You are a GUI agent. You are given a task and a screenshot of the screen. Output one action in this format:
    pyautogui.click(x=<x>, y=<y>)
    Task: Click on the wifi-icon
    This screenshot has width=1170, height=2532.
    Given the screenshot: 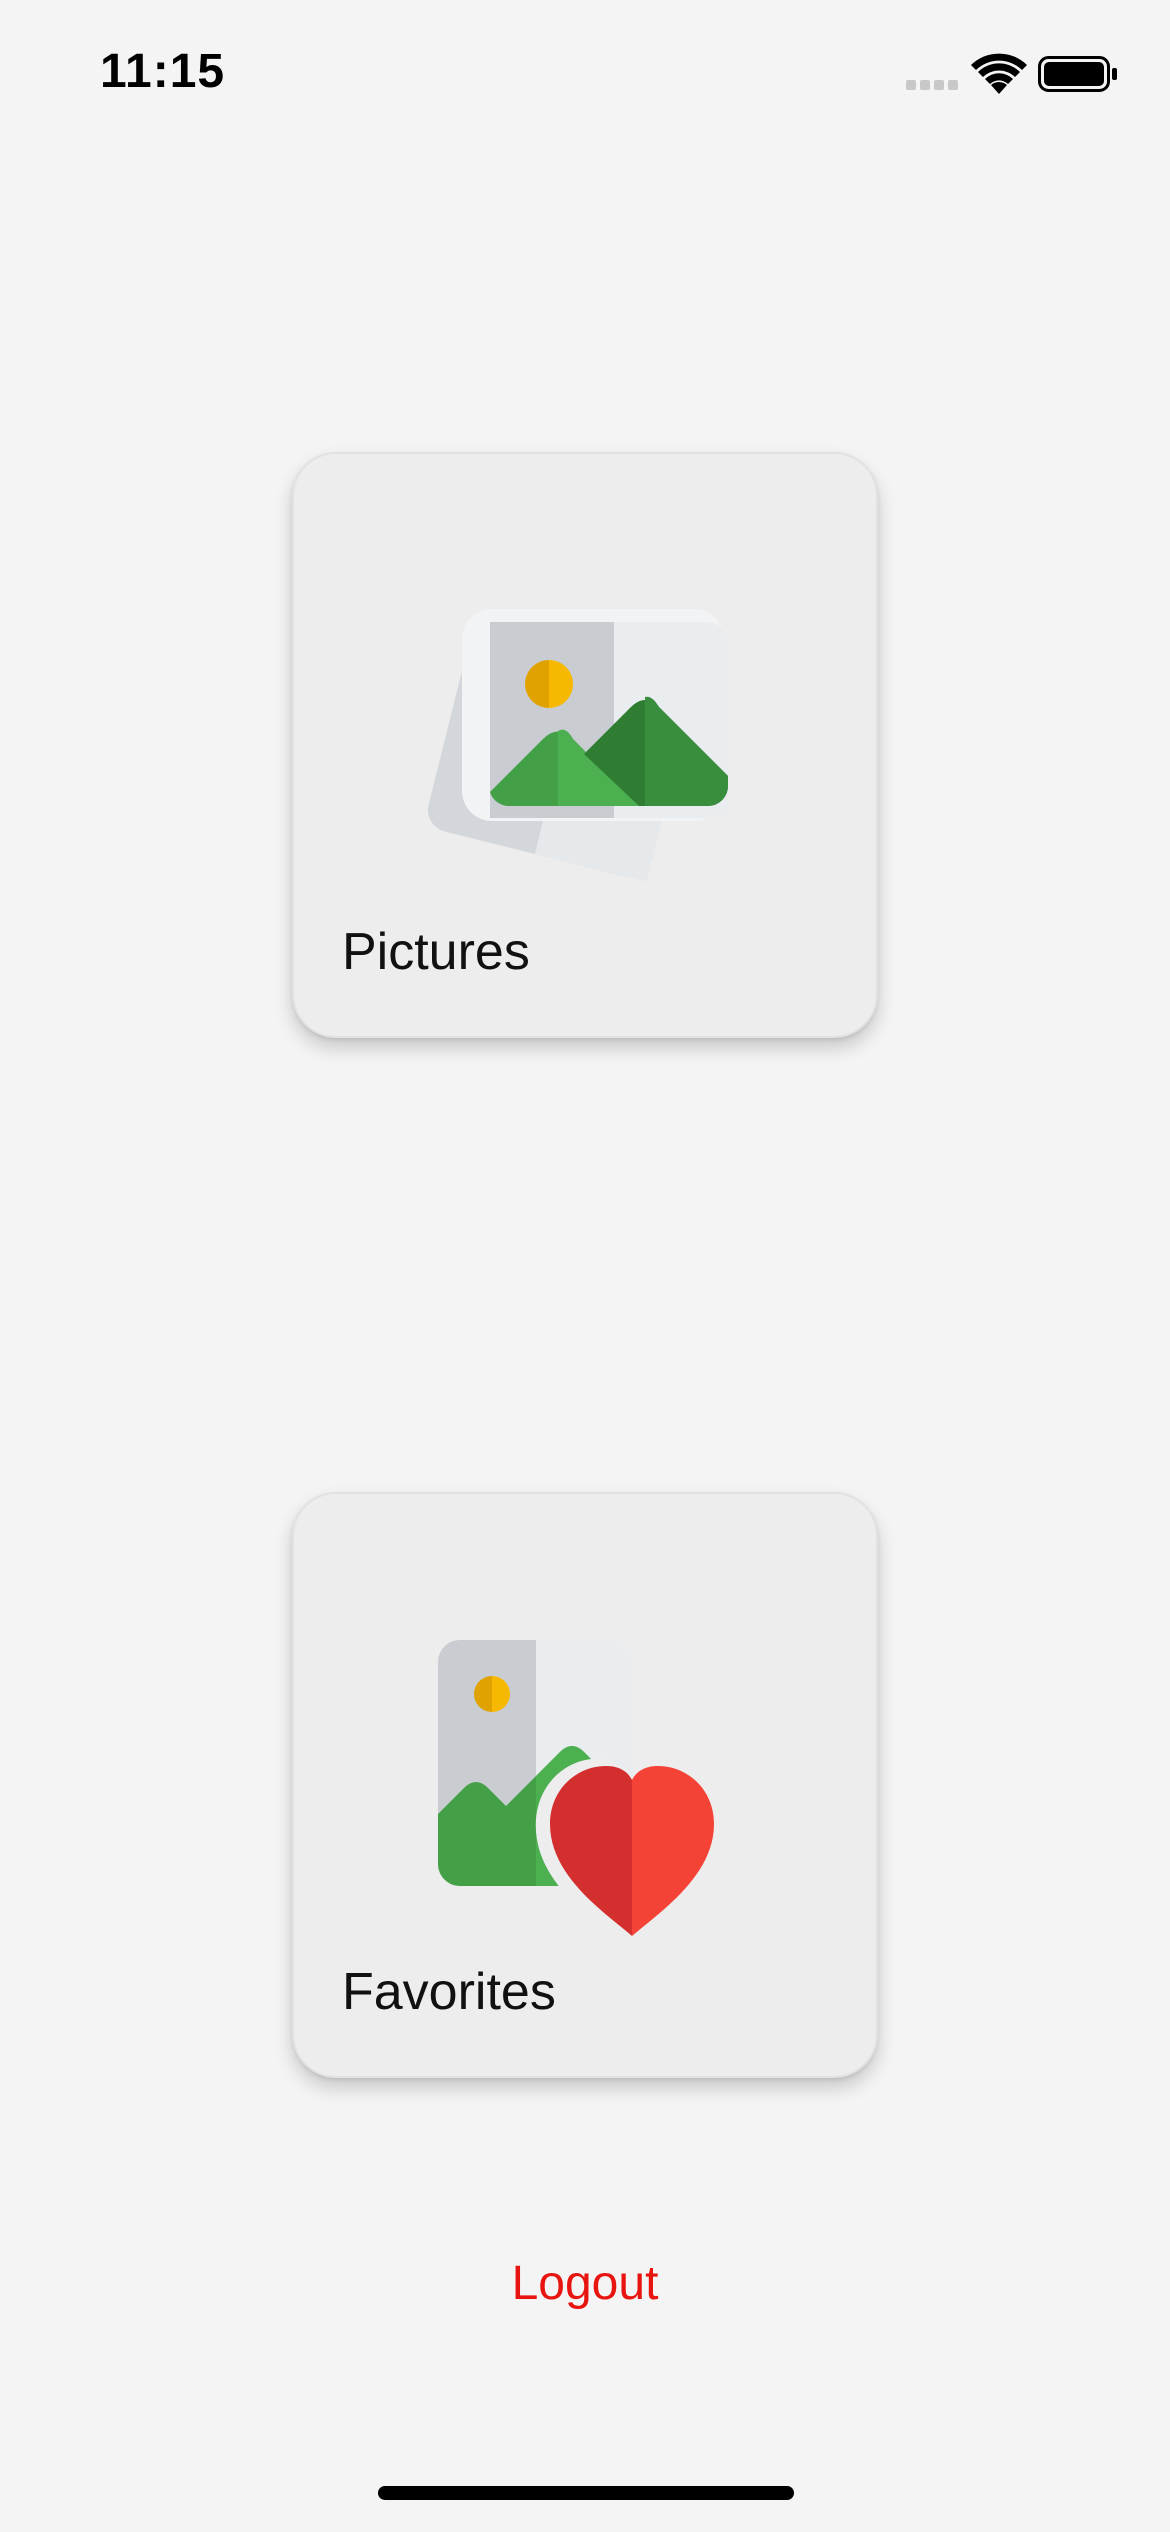 What is the action you would take?
    pyautogui.click(x=999, y=73)
    